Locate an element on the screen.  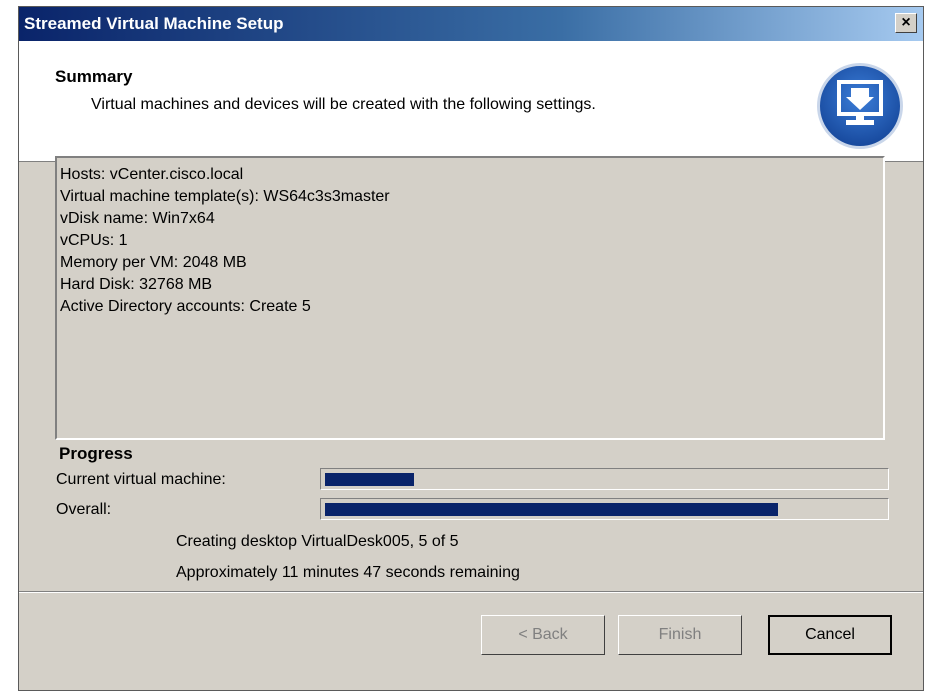
title-bar: Streamed Virtual Machine Setup × is located at coordinates (471, 24).